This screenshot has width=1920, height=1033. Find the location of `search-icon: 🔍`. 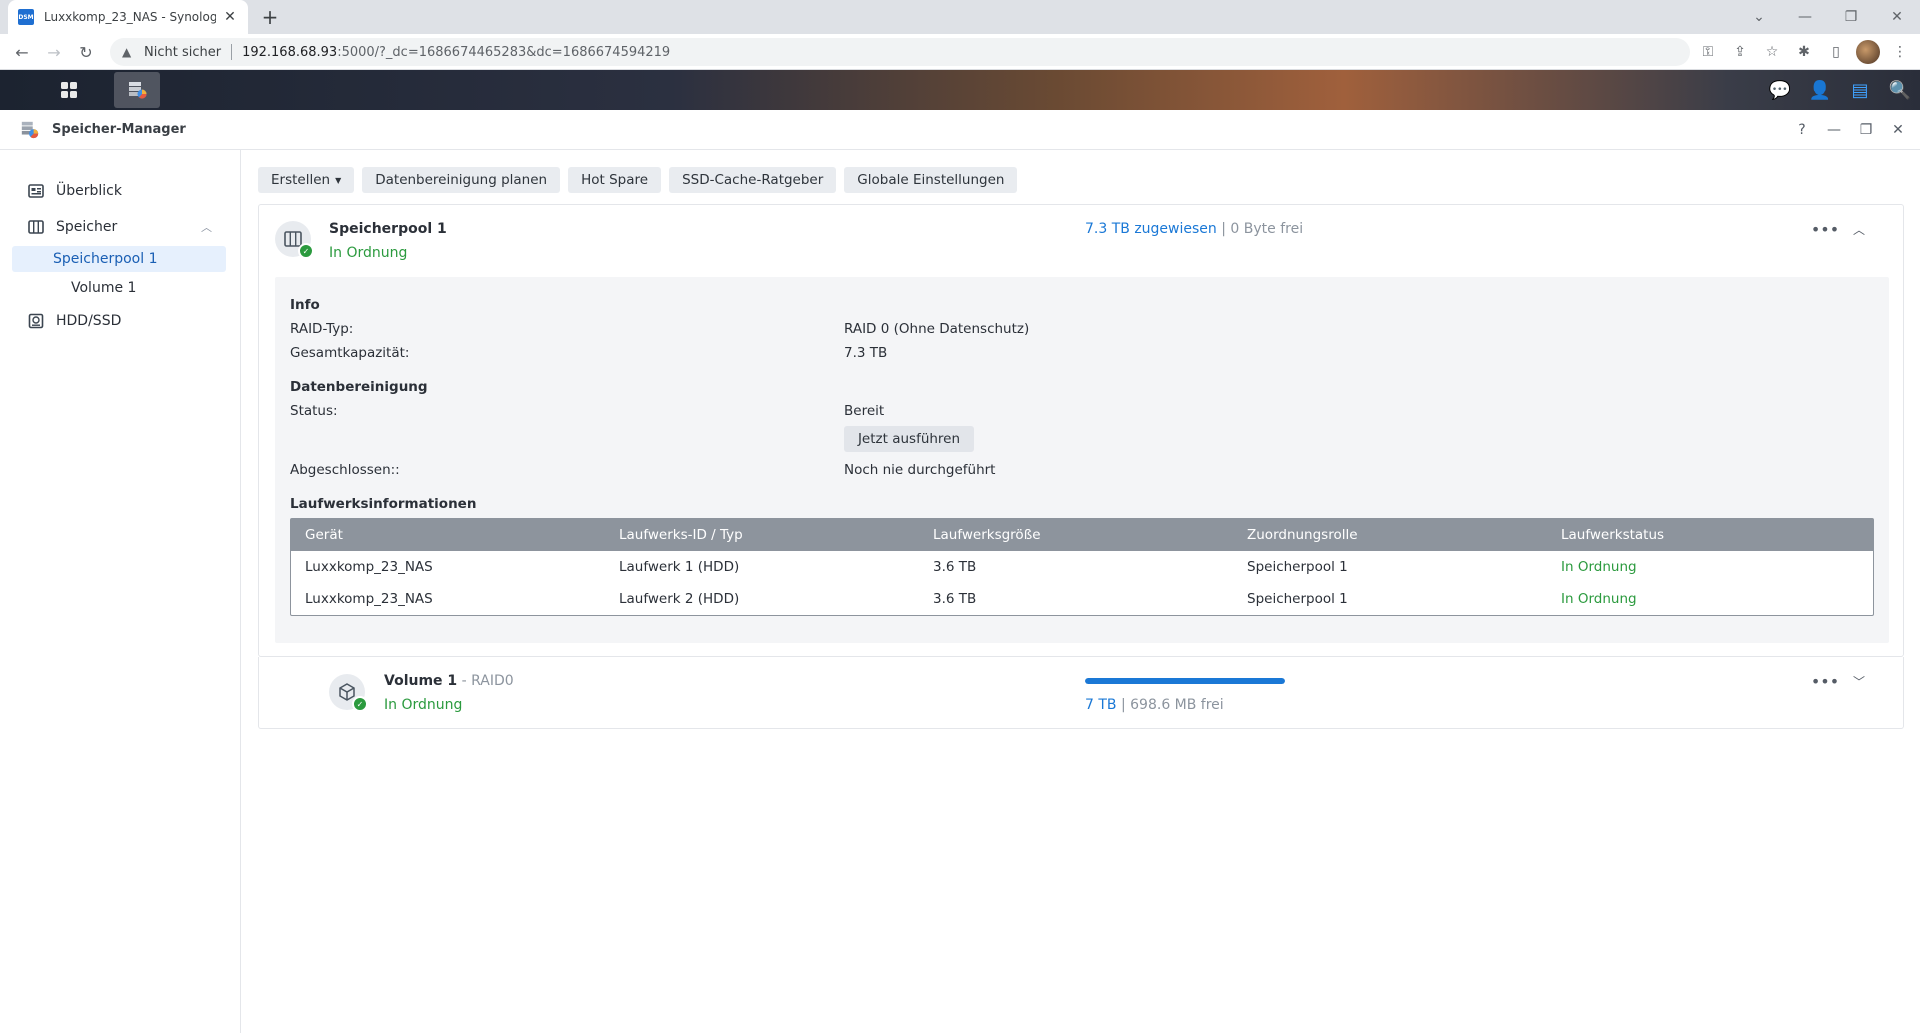

search-icon: 🔍 is located at coordinates (1900, 90).